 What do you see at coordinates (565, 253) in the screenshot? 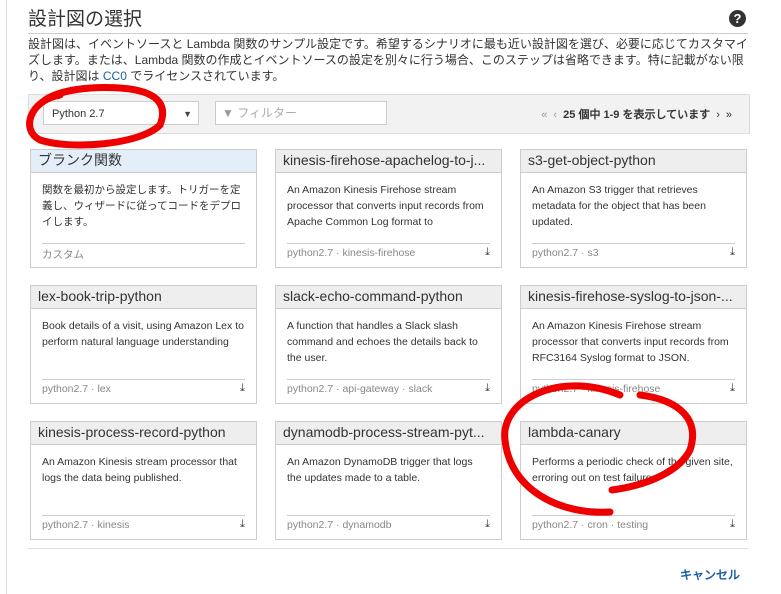
I see `card-tags: python2.7 · s3` at bounding box center [565, 253].